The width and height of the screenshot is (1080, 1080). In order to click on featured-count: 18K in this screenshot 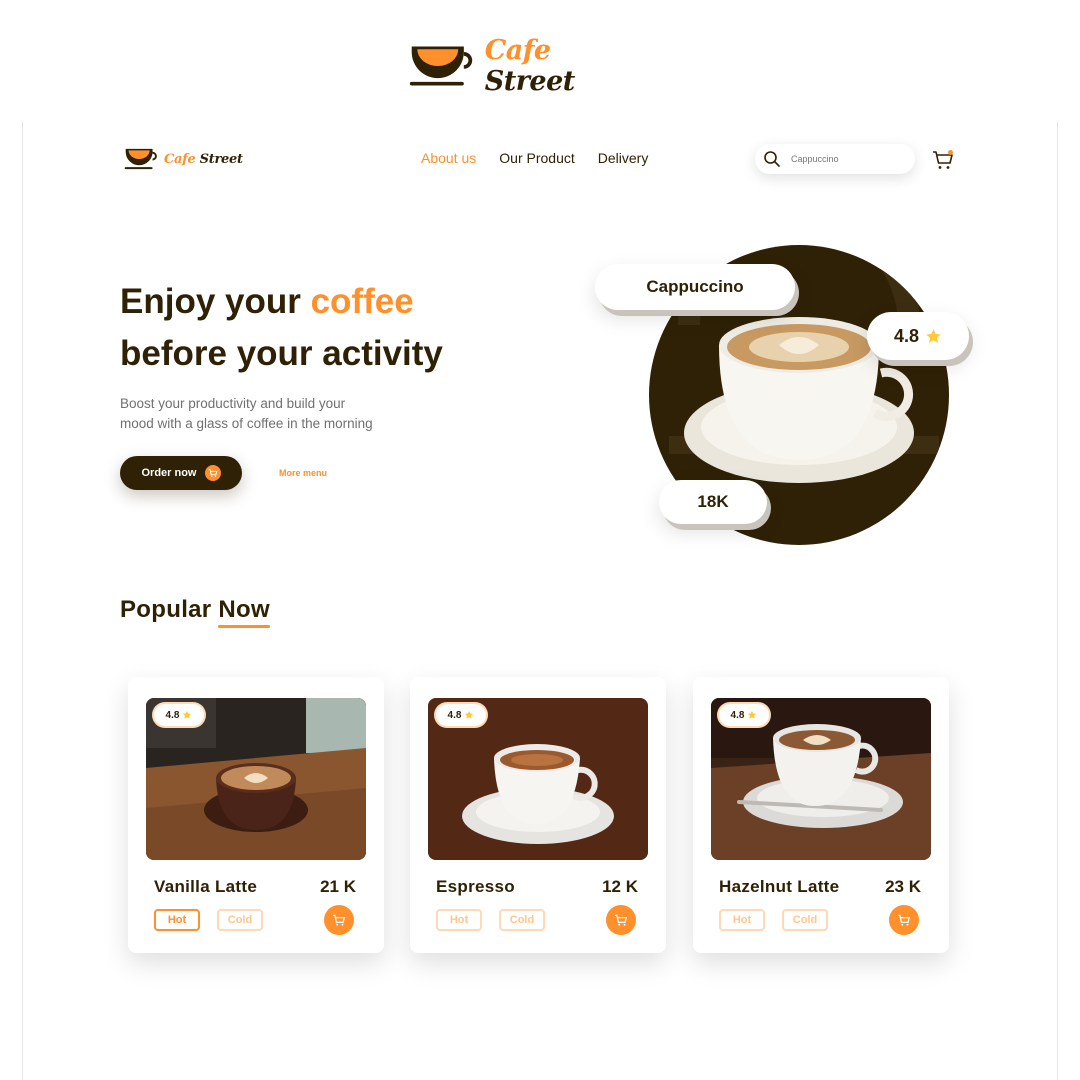, I will do `click(713, 501)`.